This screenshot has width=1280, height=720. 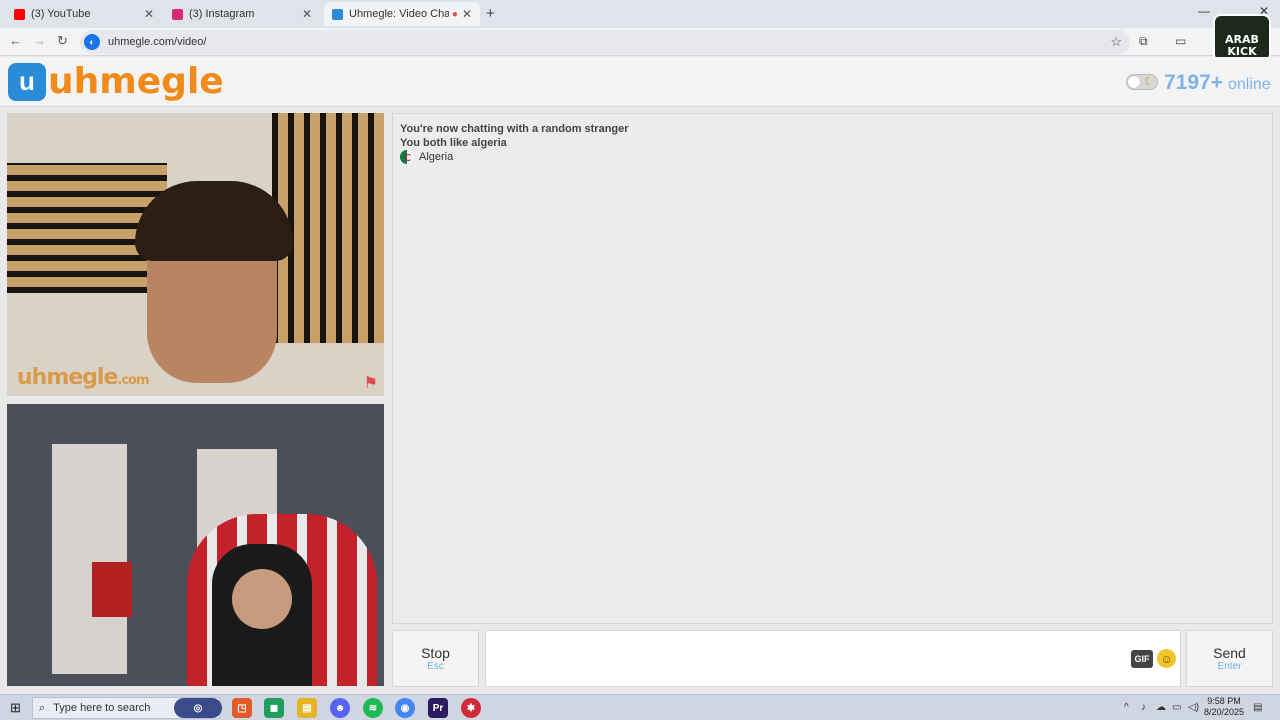 I want to click on site-info-icon: ◐, so click(x=92, y=42).